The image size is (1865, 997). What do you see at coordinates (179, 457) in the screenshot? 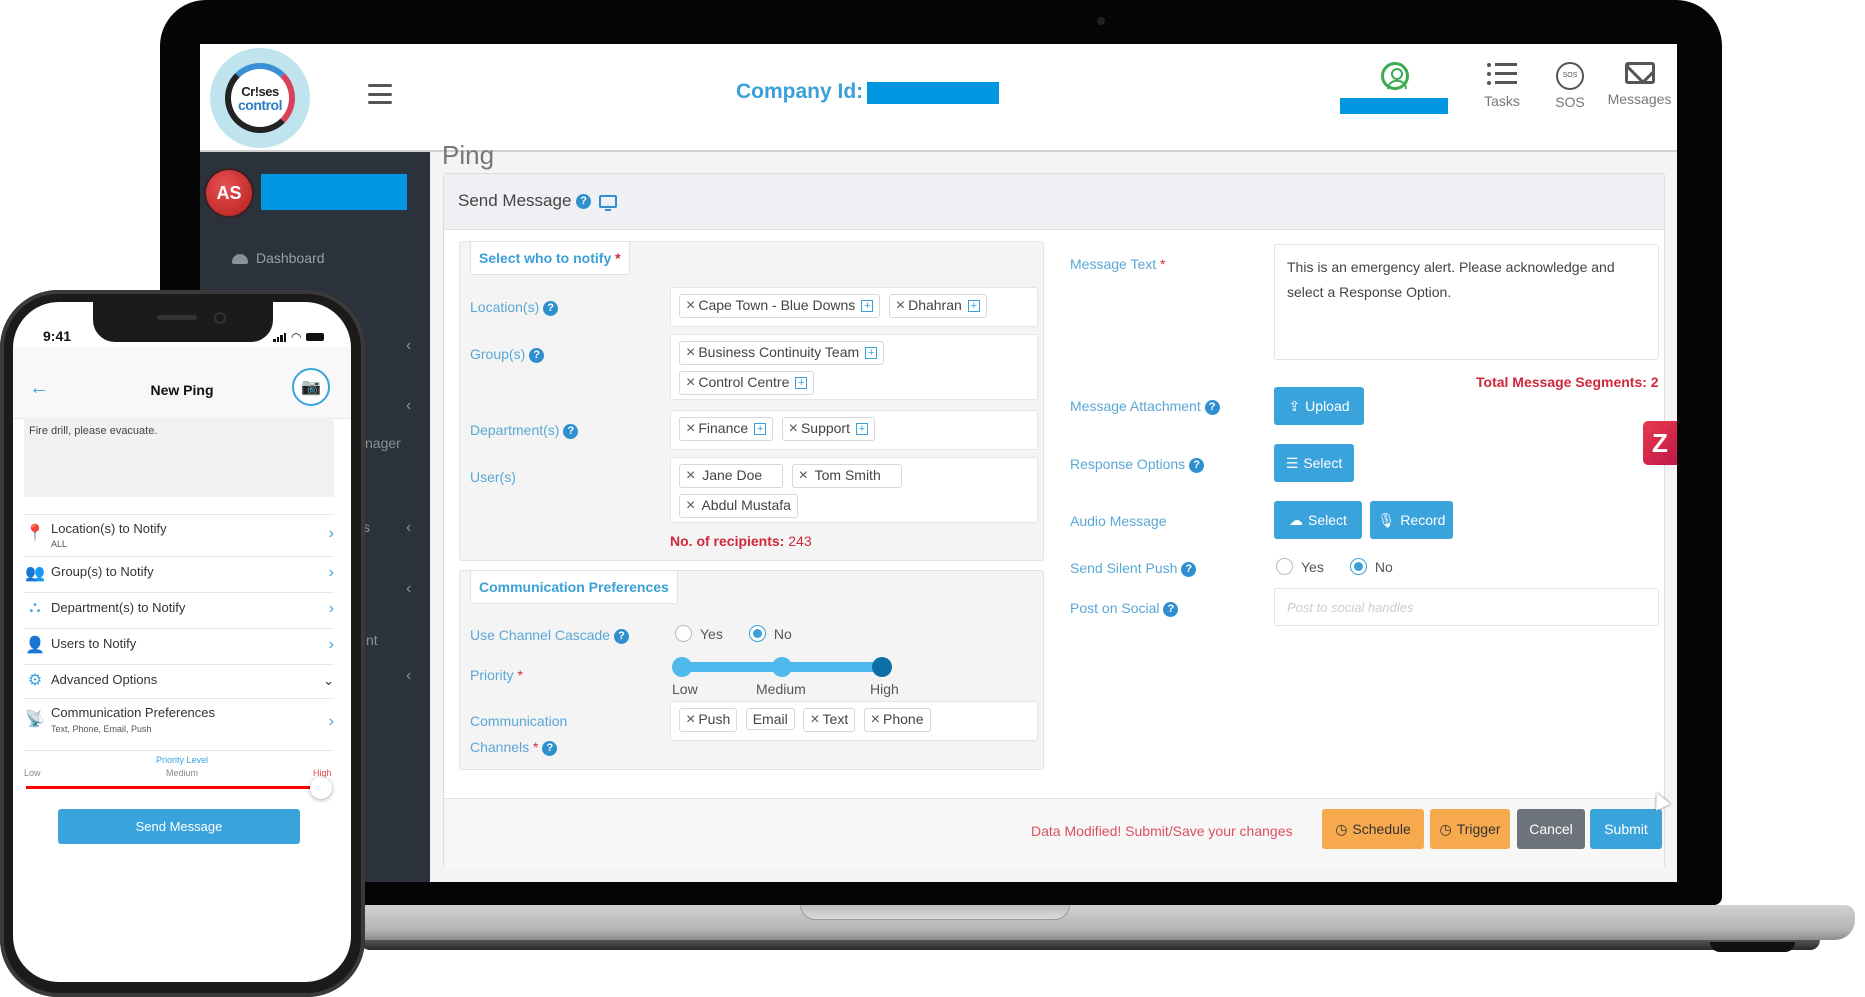
I see `phone-message-input: Fire drill, please evacuate.` at bounding box center [179, 457].